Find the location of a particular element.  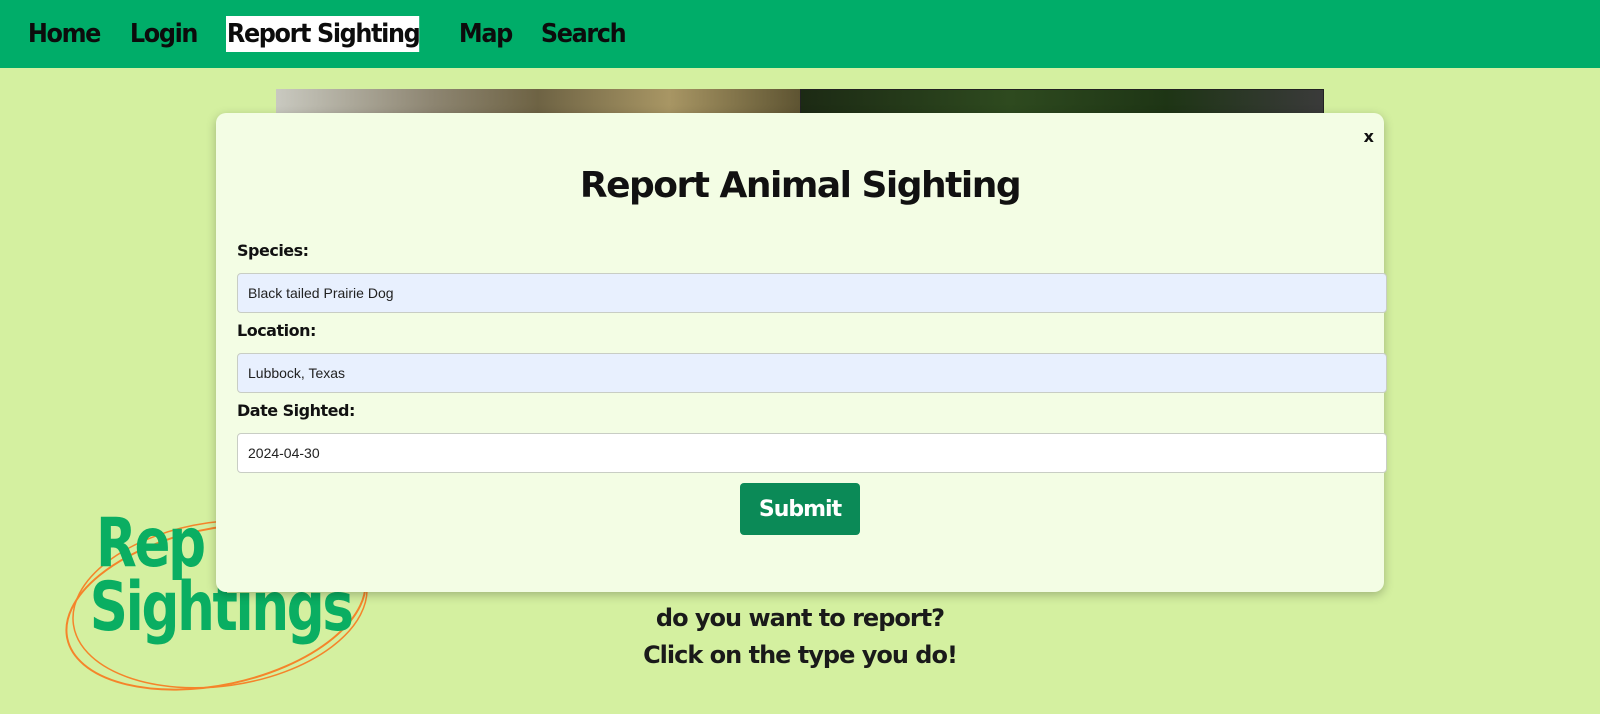

date-sighted-input is located at coordinates (812, 453).